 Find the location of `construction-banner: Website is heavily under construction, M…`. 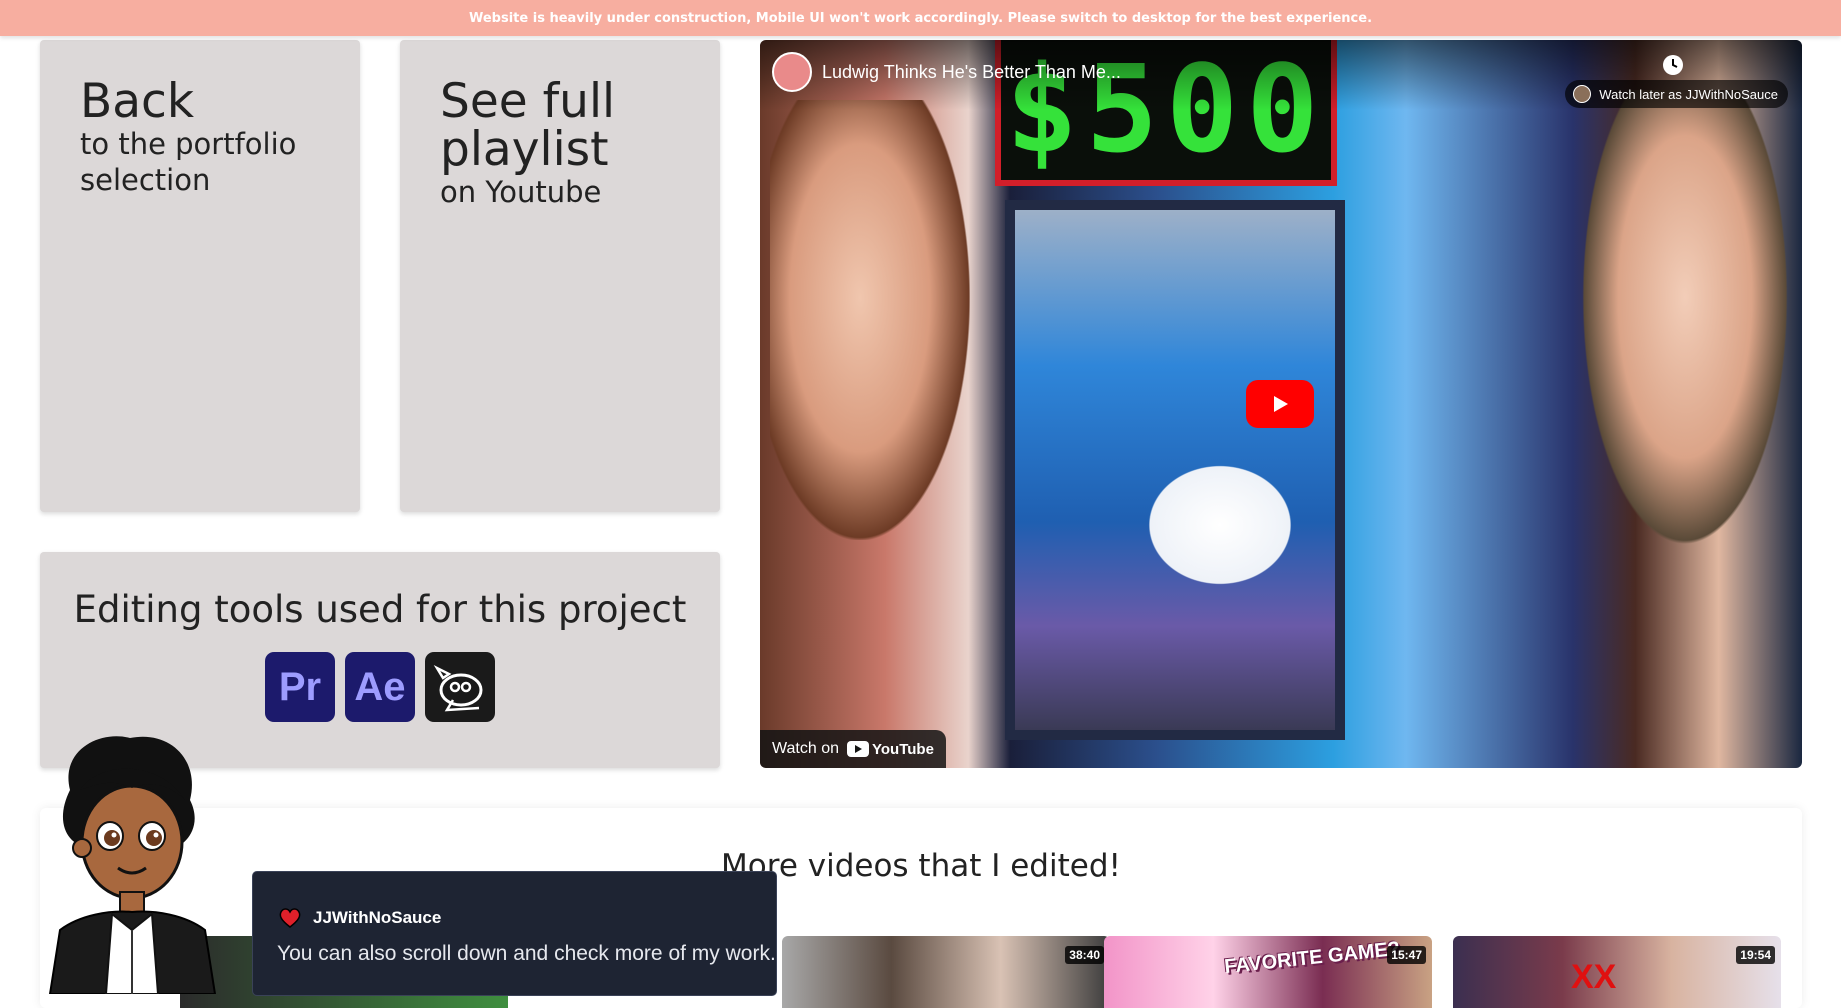

construction-banner: Website is heavily under construction, M… is located at coordinates (920, 18).